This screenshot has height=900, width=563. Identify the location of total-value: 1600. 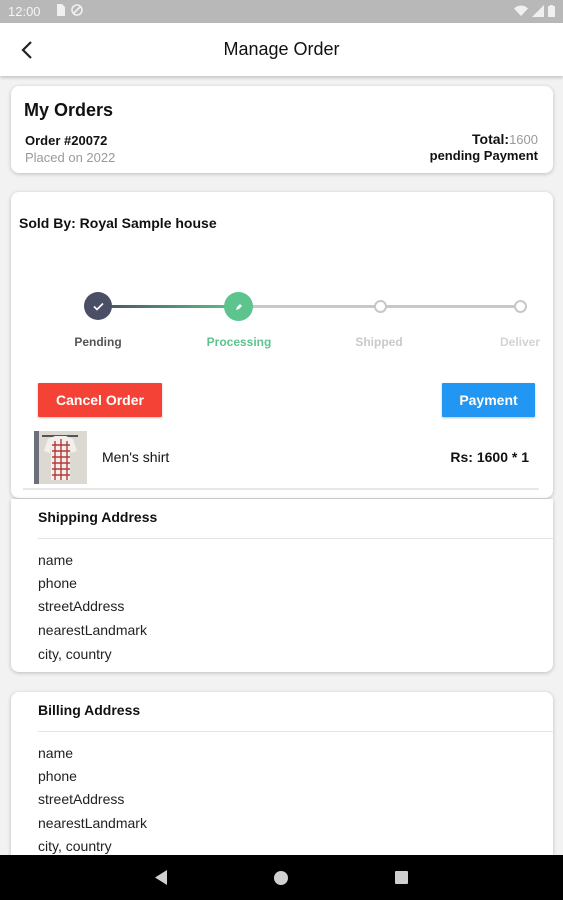
(523, 139).